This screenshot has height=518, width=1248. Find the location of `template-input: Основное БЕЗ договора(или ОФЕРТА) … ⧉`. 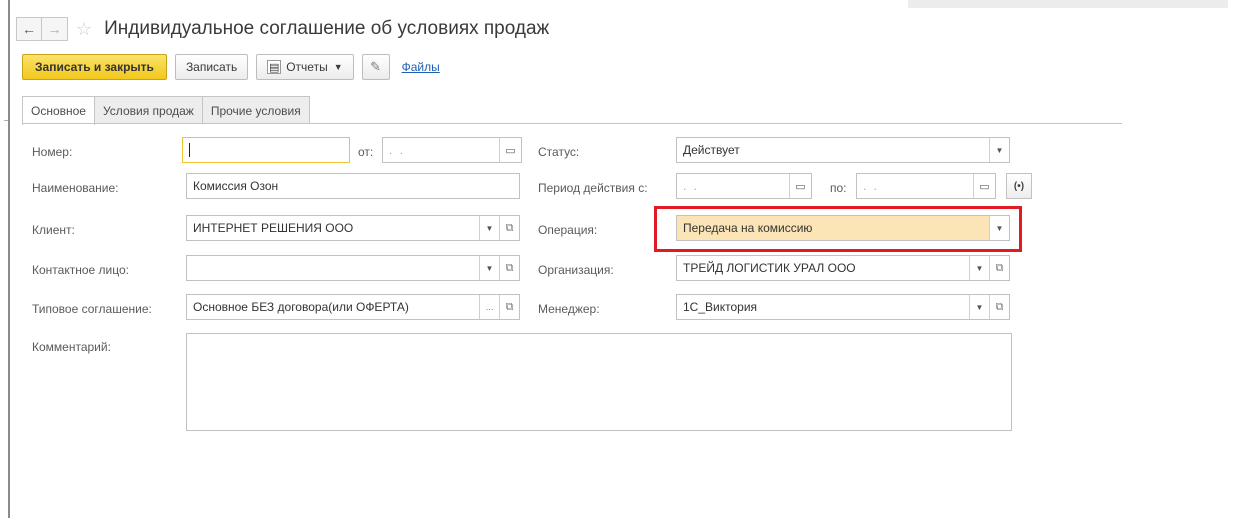

template-input: Основное БЕЗ договора(или ОФЕРТА) … ⧉ is located at coordinates (353, 307).